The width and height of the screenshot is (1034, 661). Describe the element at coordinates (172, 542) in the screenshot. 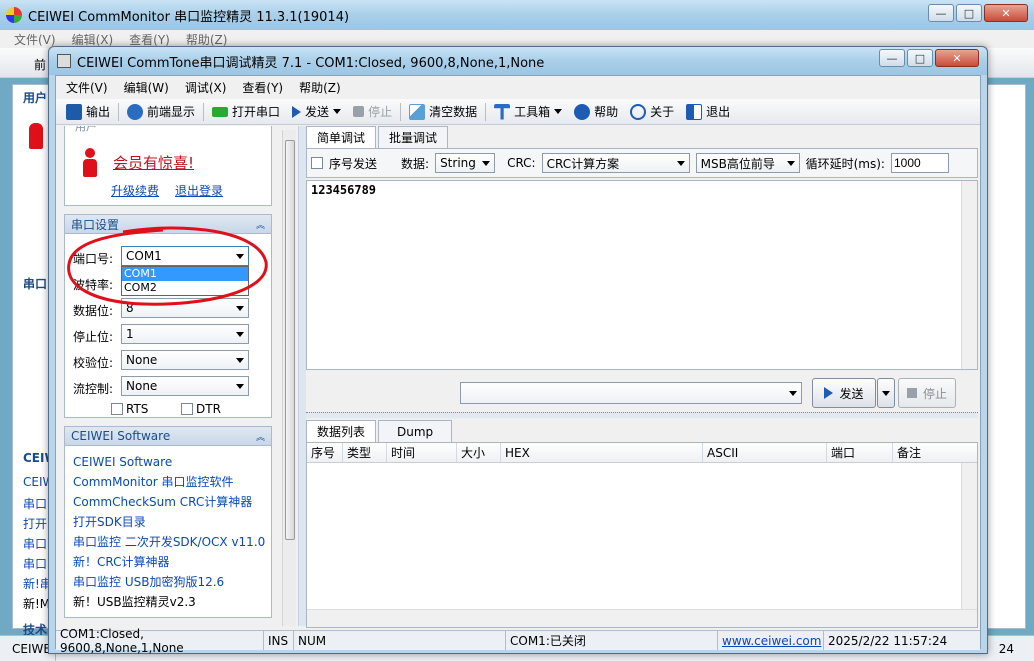

I see `link-sdk-ocx: 串口监控 二次开发SDK/OCX v11.0` at that location.